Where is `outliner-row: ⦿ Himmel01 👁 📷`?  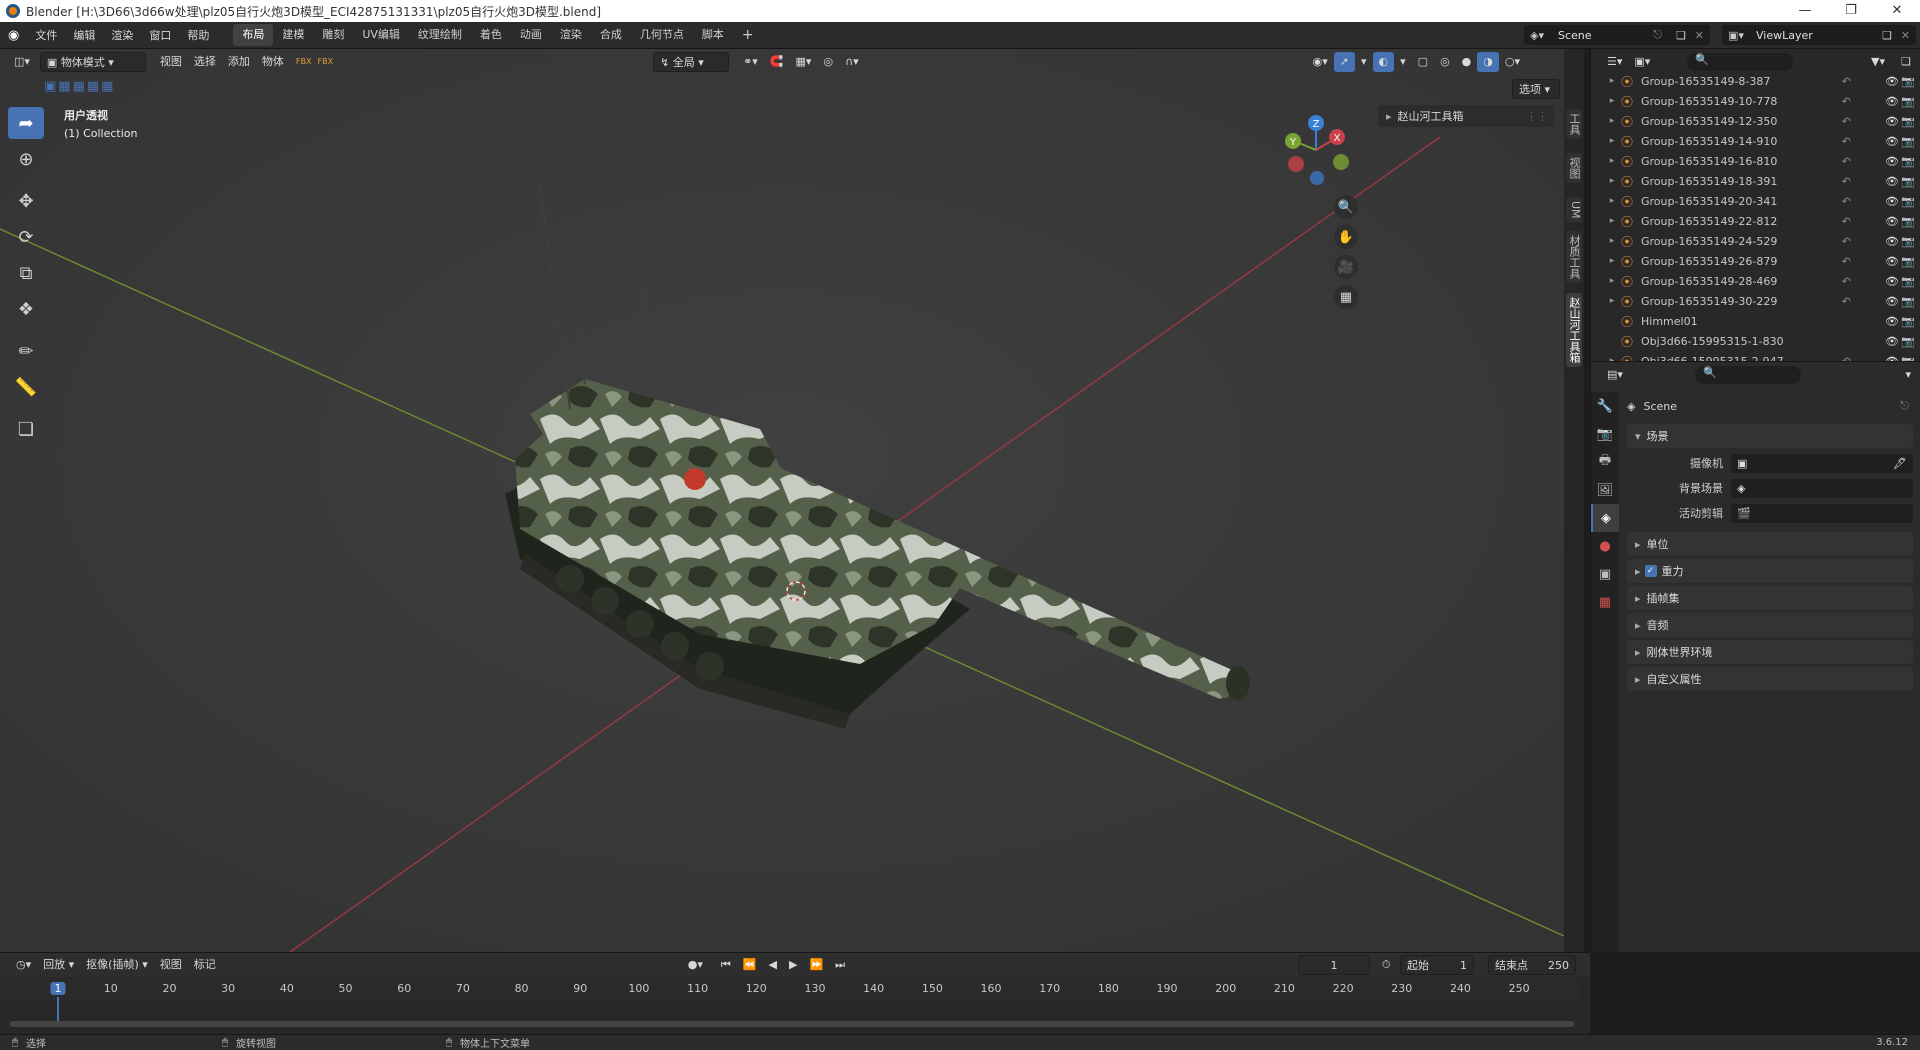 outliner-row: ⦿ Himmel01 👁 📷 is located at coordinates (1755, 321).